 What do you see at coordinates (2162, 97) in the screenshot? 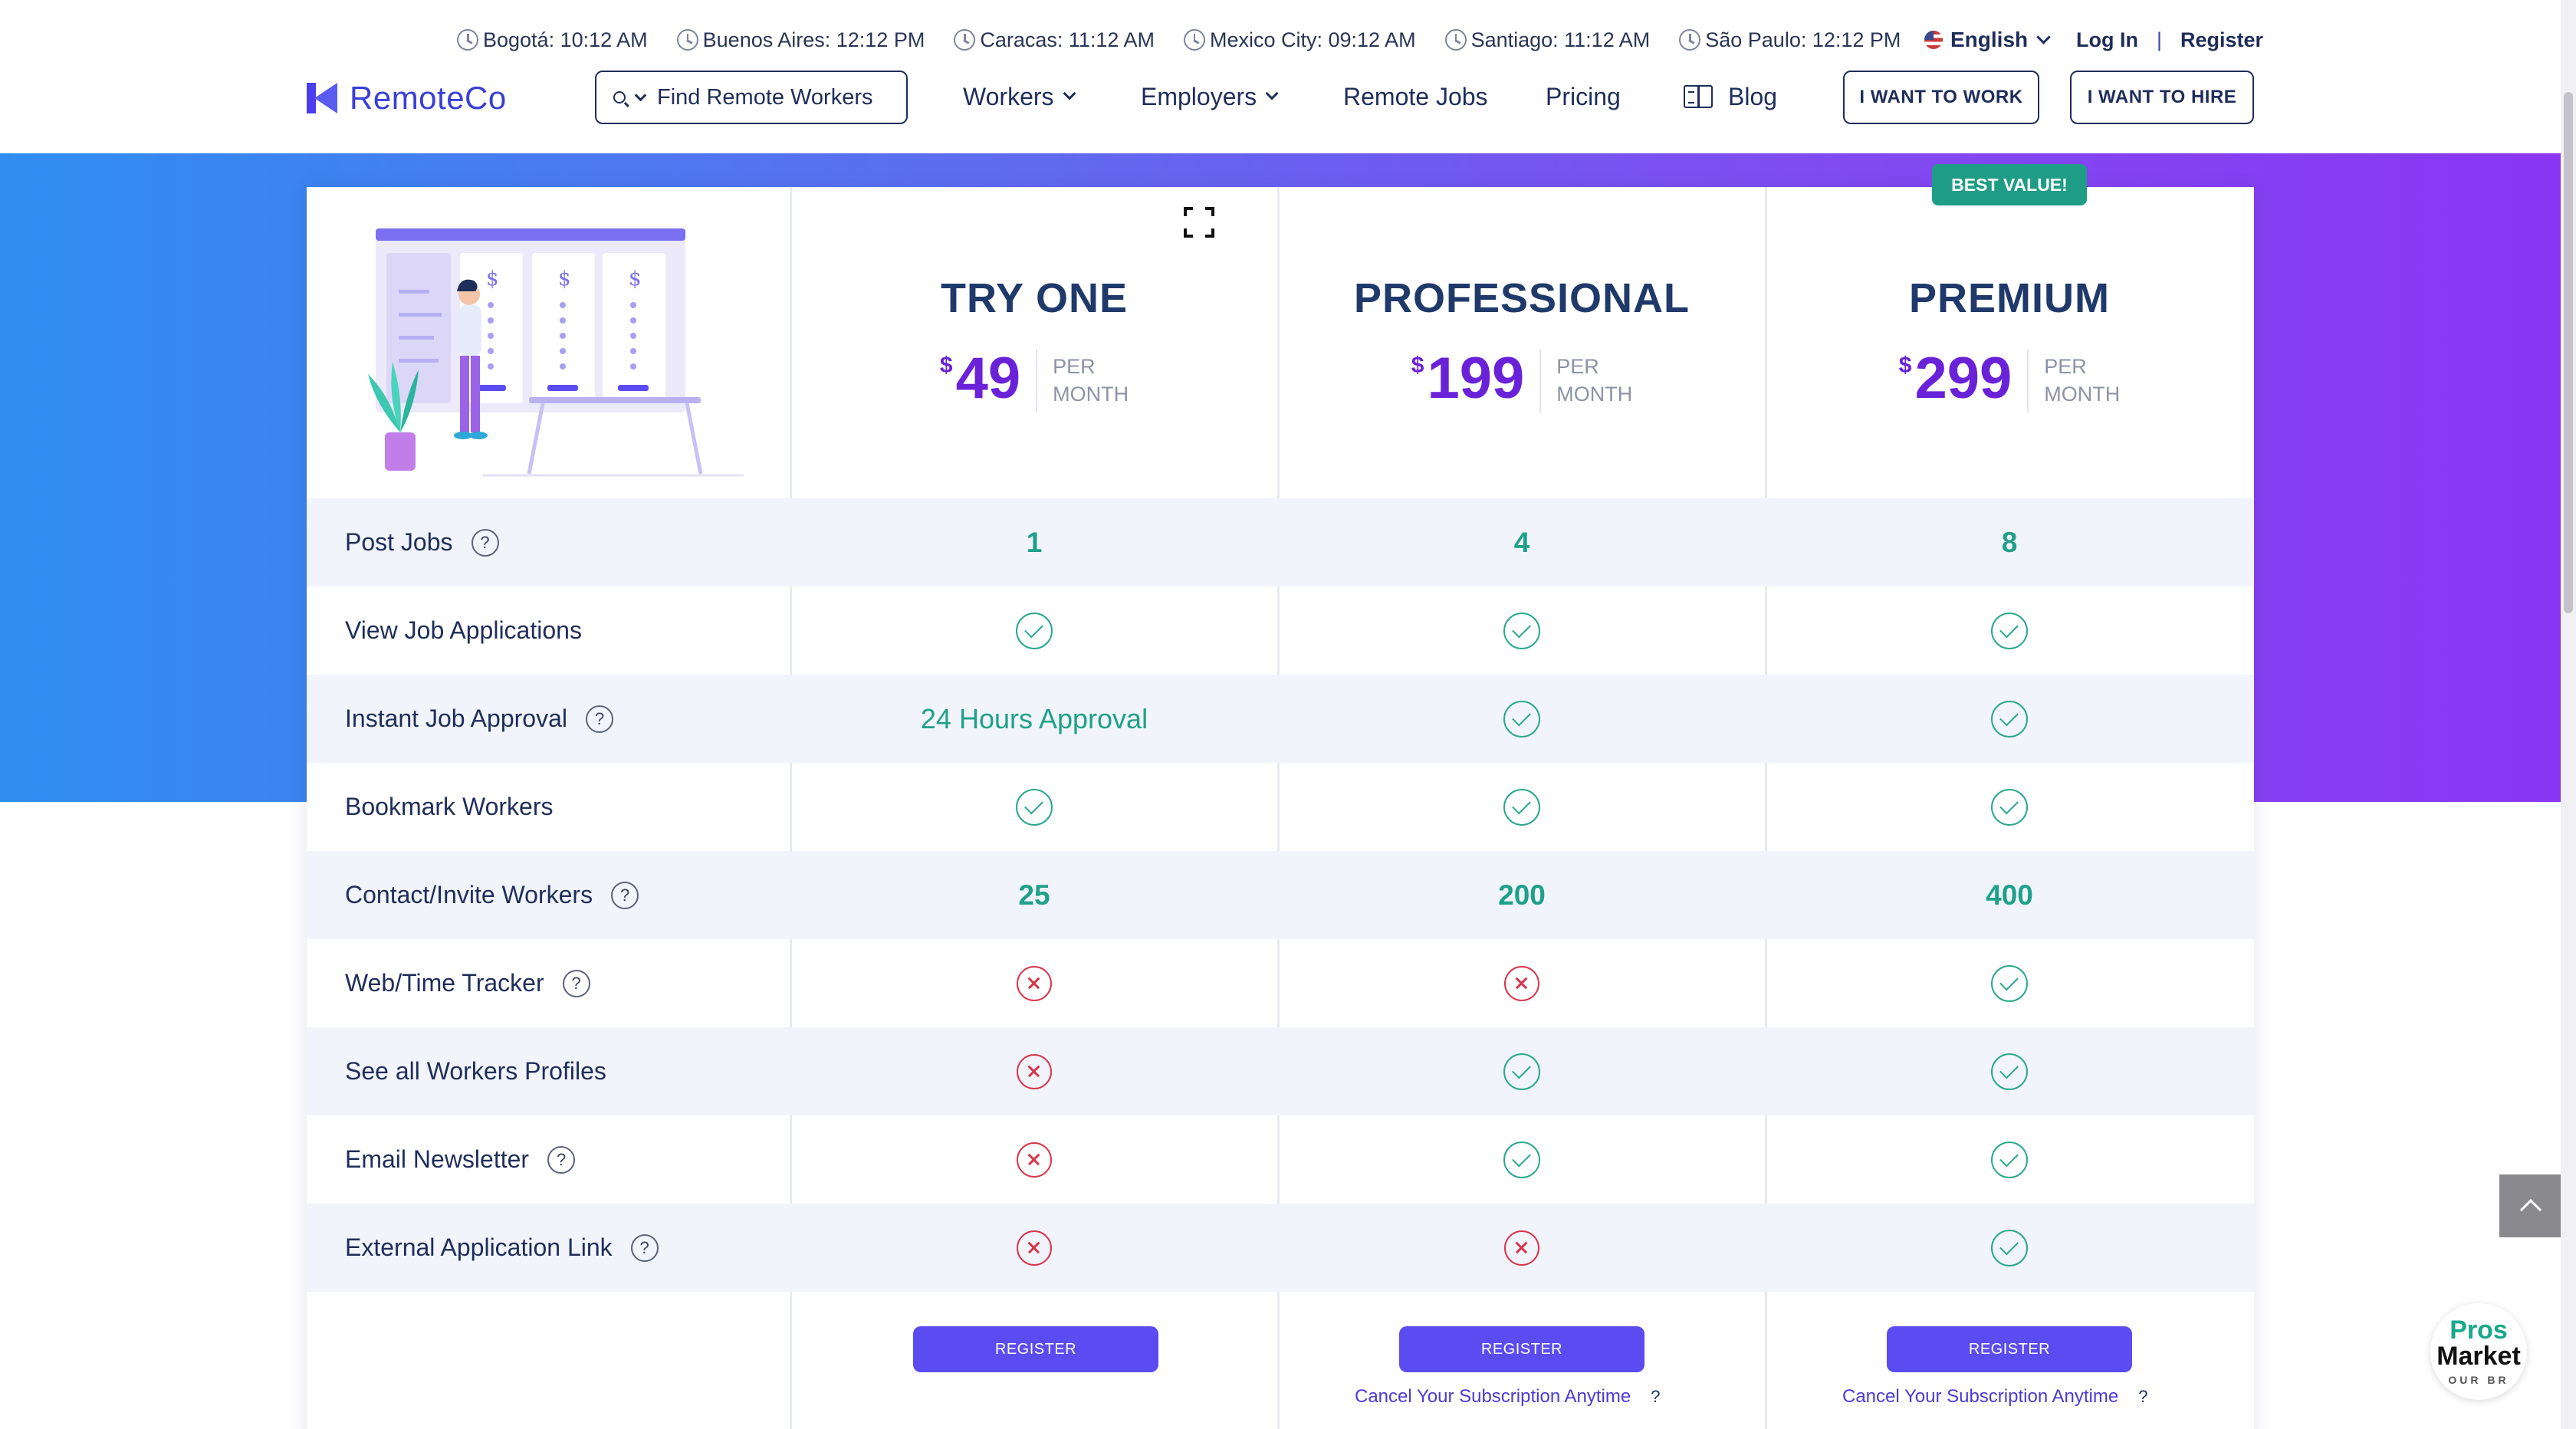
I see `want-to-hire-button: I WANT TO HIRE` at bounding box center [2162, 97].